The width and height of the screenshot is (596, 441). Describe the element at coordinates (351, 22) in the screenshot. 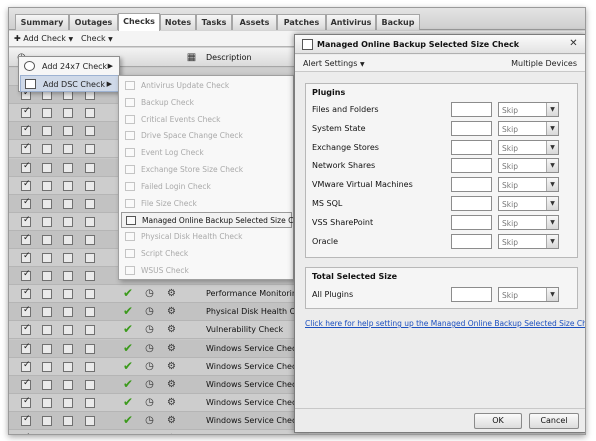

I see `tab-antivirus: Antivirus` at that location.